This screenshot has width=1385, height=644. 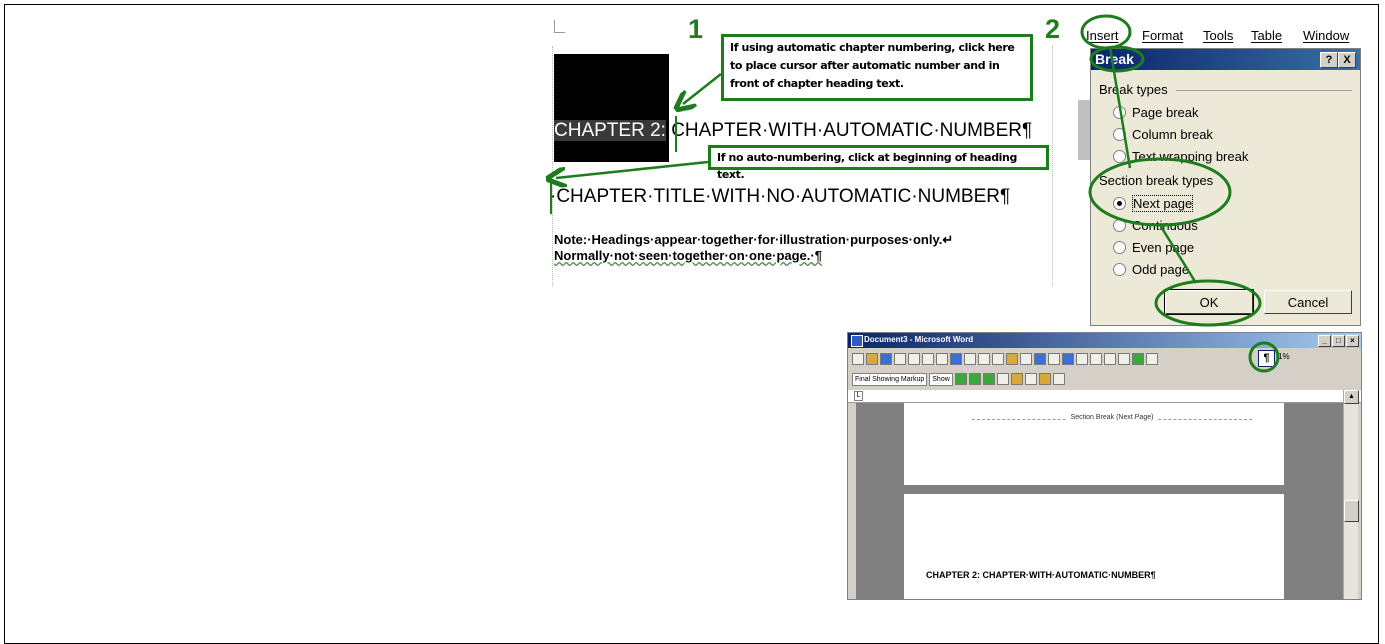 What do you see at coordinates (1338, 341) in the screenshot?
I see `maximize-icon: □` at bounding box center [1338, 341].